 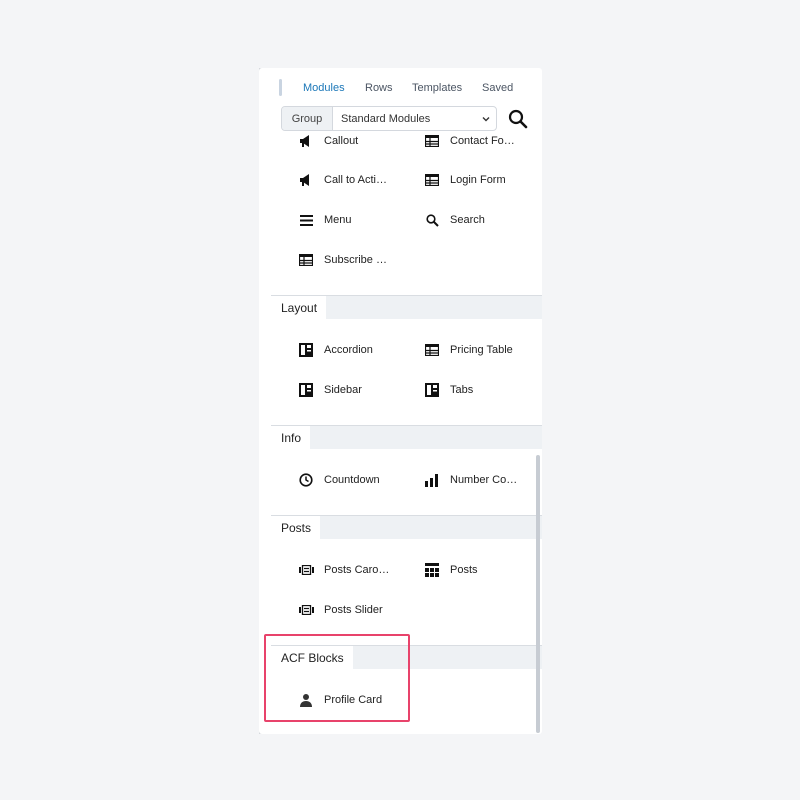 What do you see at coordinates (432, 570) in the screenshot?
I see `grid-icon` at bounding box center [432, 570].